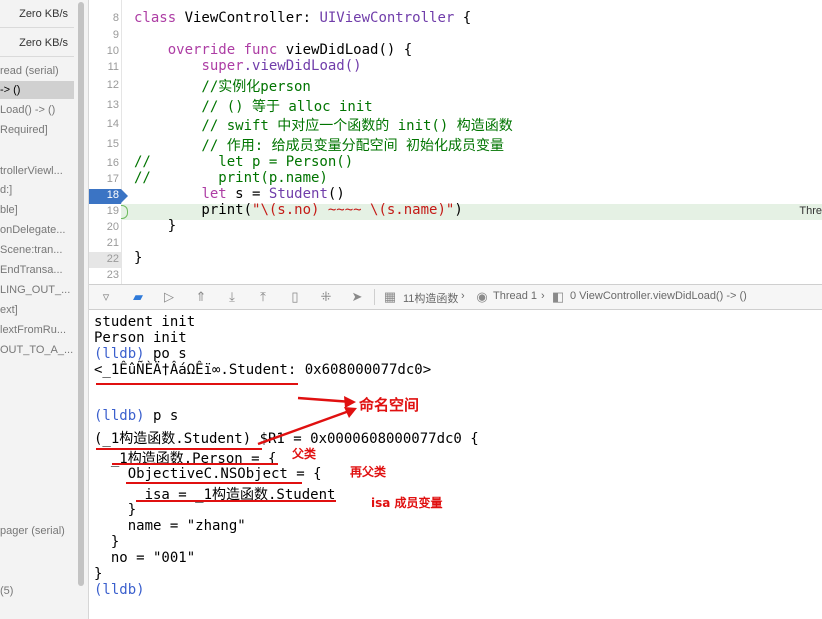  What do you see at coordinates (112, 51) in the screenshot?
I see `line-number: 10` at bounding box center [112, 51].